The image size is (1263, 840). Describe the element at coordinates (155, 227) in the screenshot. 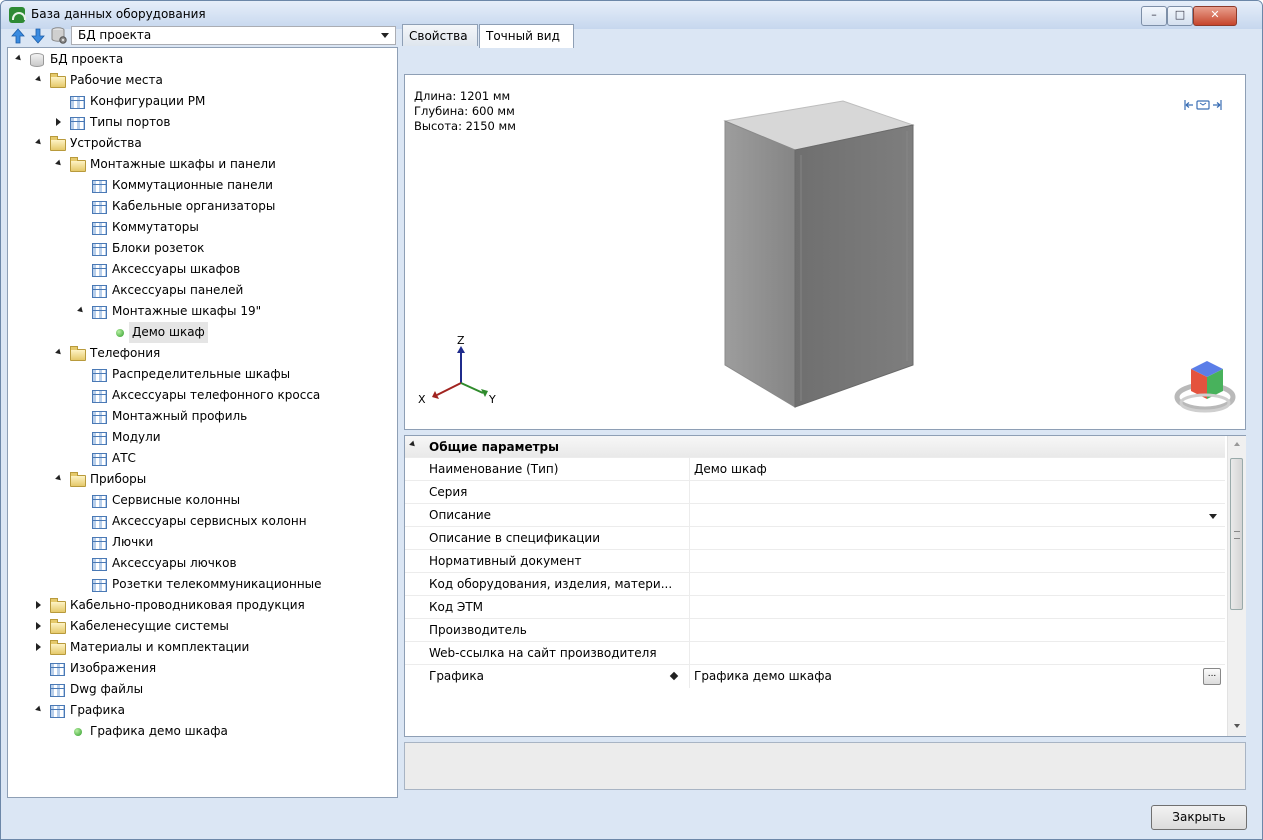

I see `tree-item-label: Коммутаторы` at that location.